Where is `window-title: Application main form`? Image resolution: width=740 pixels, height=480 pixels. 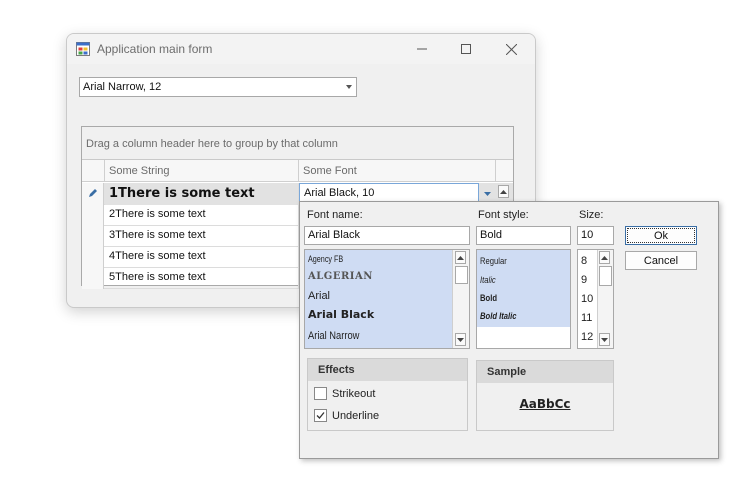 window-title: Application main form is located at coordinates (155, 49).